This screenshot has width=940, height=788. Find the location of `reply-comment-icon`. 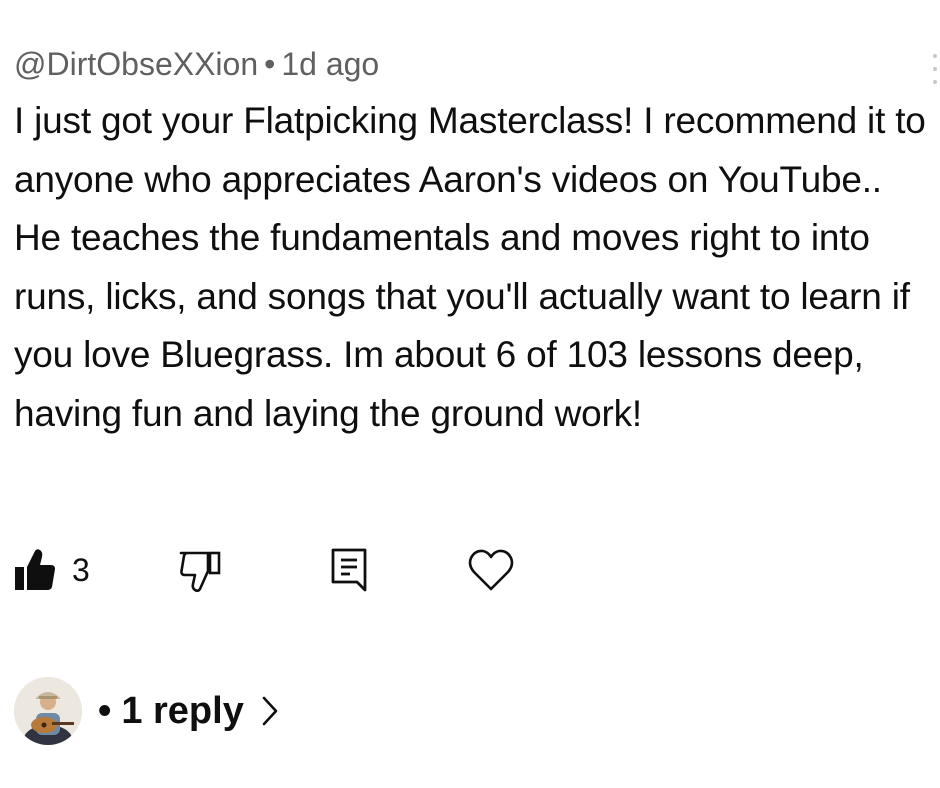

reply-comment-icon is located at coordinates (349, 570).